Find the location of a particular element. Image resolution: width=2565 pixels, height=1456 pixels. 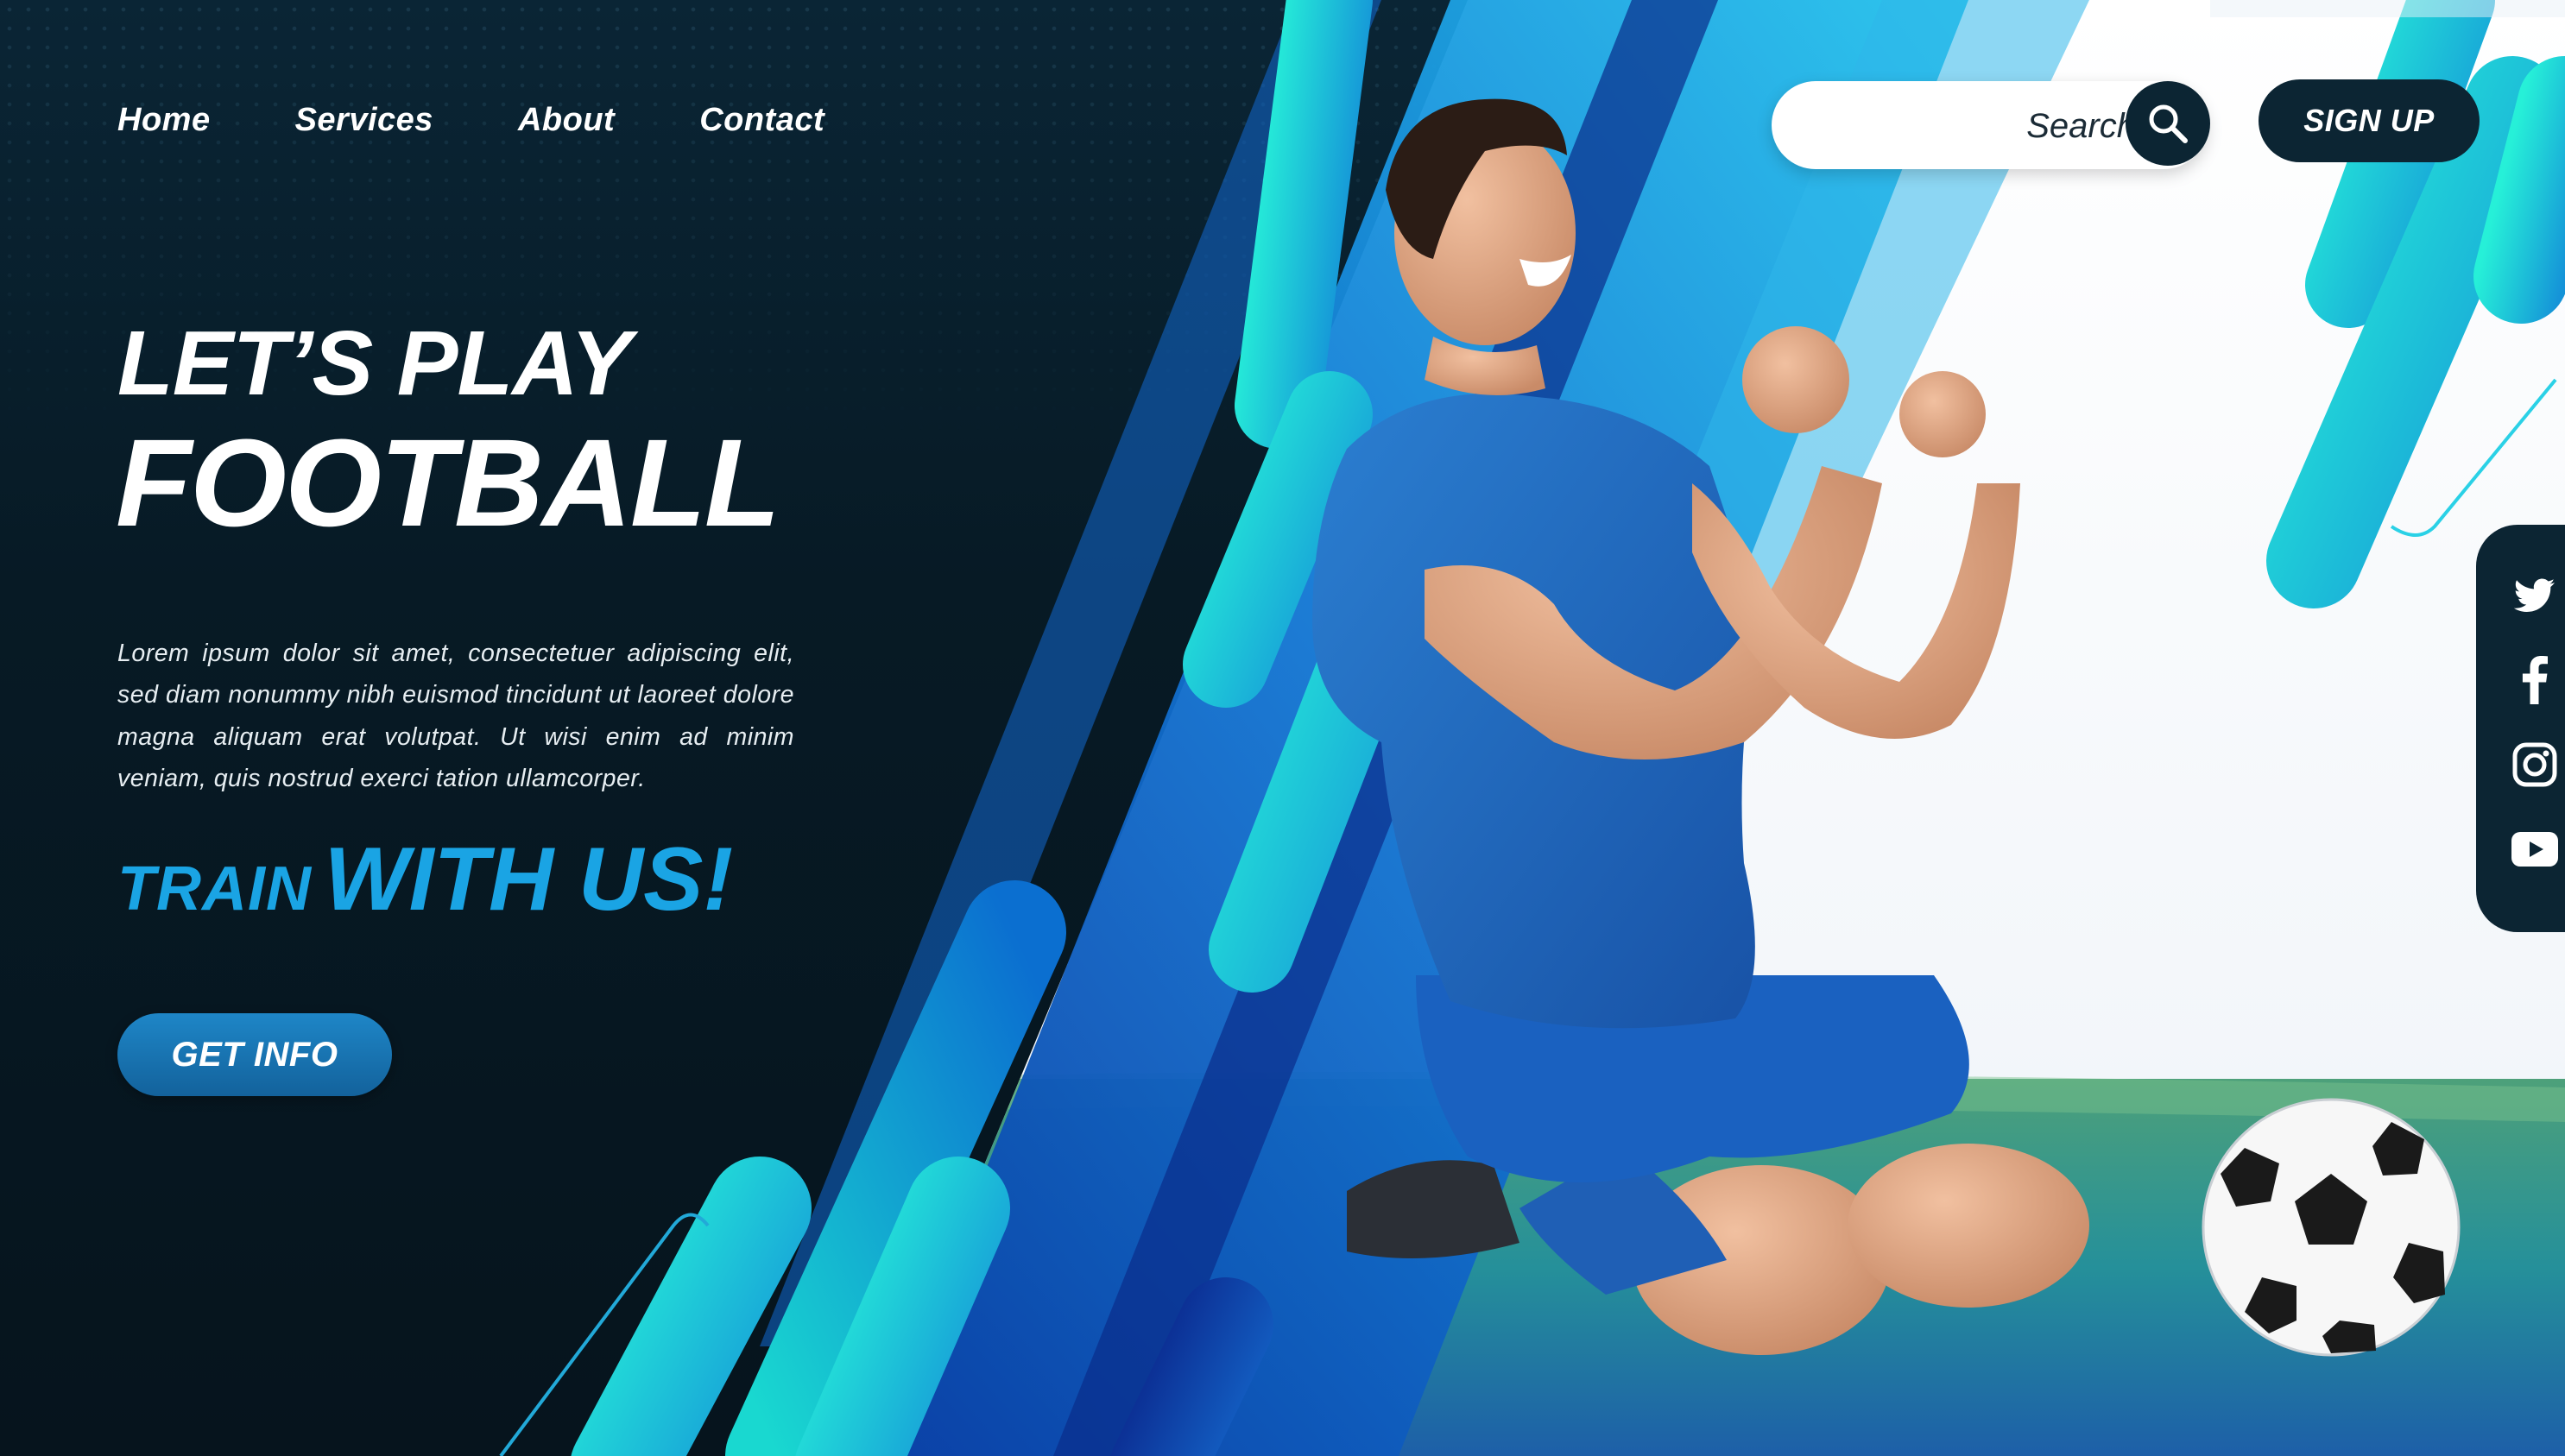

nav-item-services: Services is located at coordinates (364, 121).